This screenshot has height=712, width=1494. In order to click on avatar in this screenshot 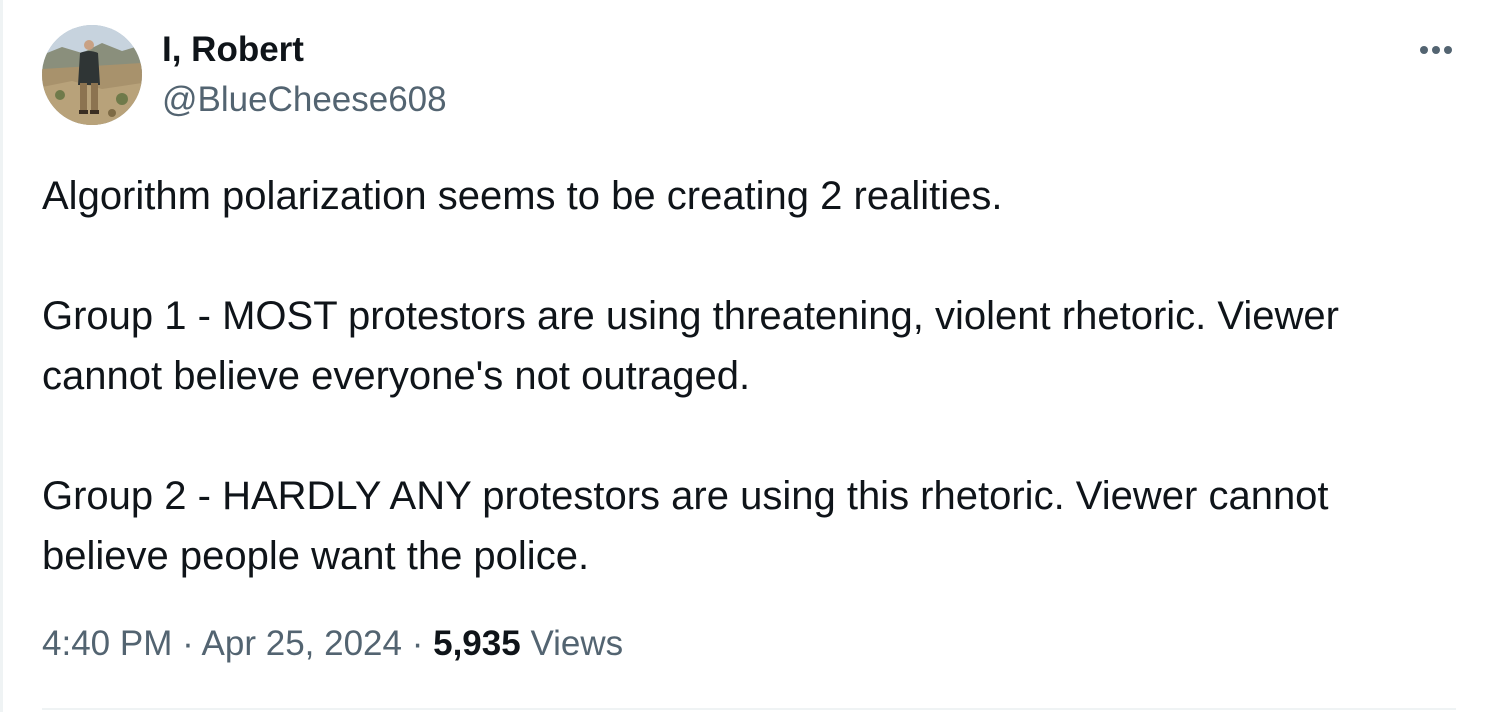, I will do `click(92, 75)`.